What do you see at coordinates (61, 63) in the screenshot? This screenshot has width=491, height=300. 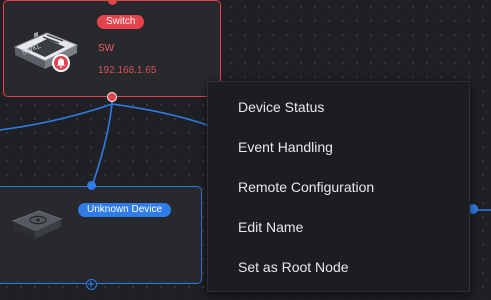 I see `alarm-icon` at bounding box center [61, 63].